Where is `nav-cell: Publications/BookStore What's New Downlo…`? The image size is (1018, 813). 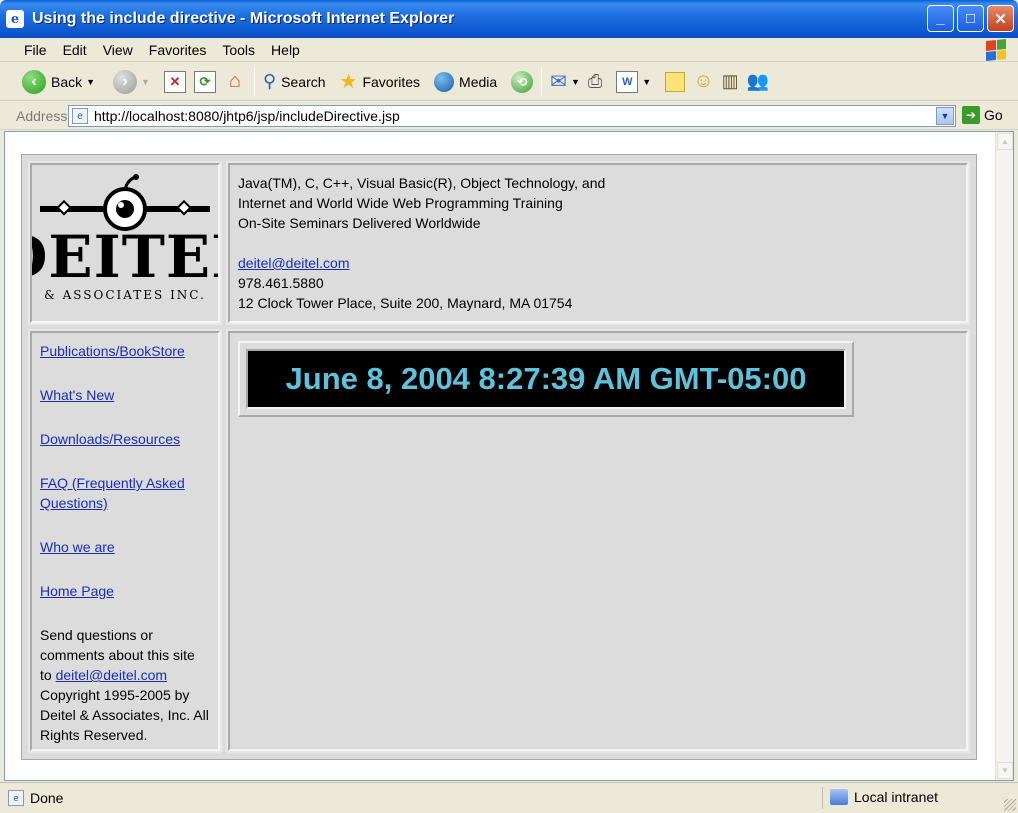 nav-cell: Publications/BookStore What's New Downlo… is located at coordinates (125, 541).